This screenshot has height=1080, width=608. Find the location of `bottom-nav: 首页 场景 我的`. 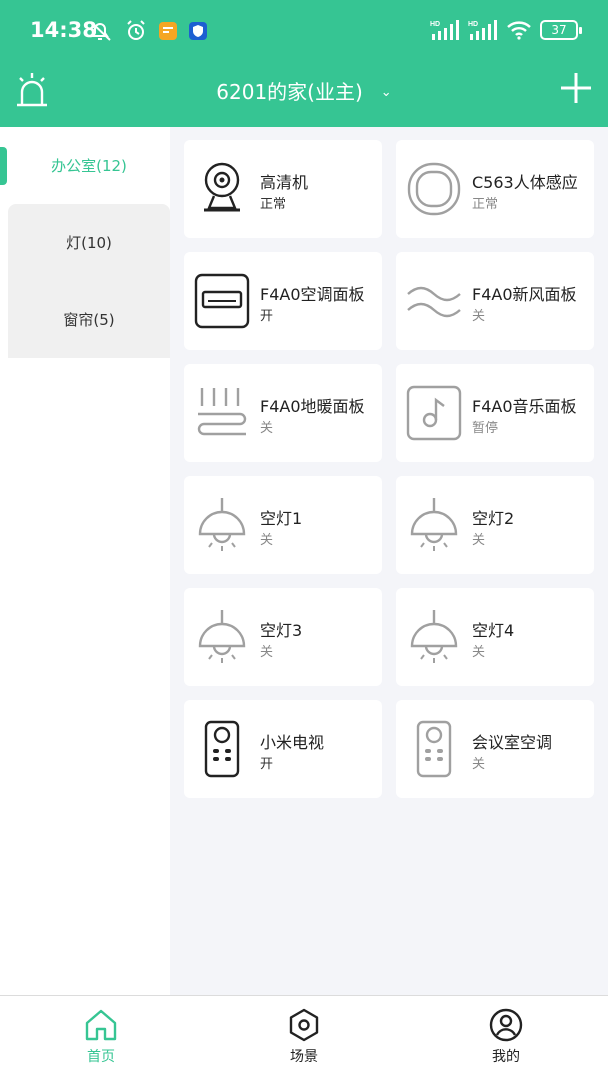

bottom-nav: 首页 场景 我的 is located at coordinates (304, 1037).